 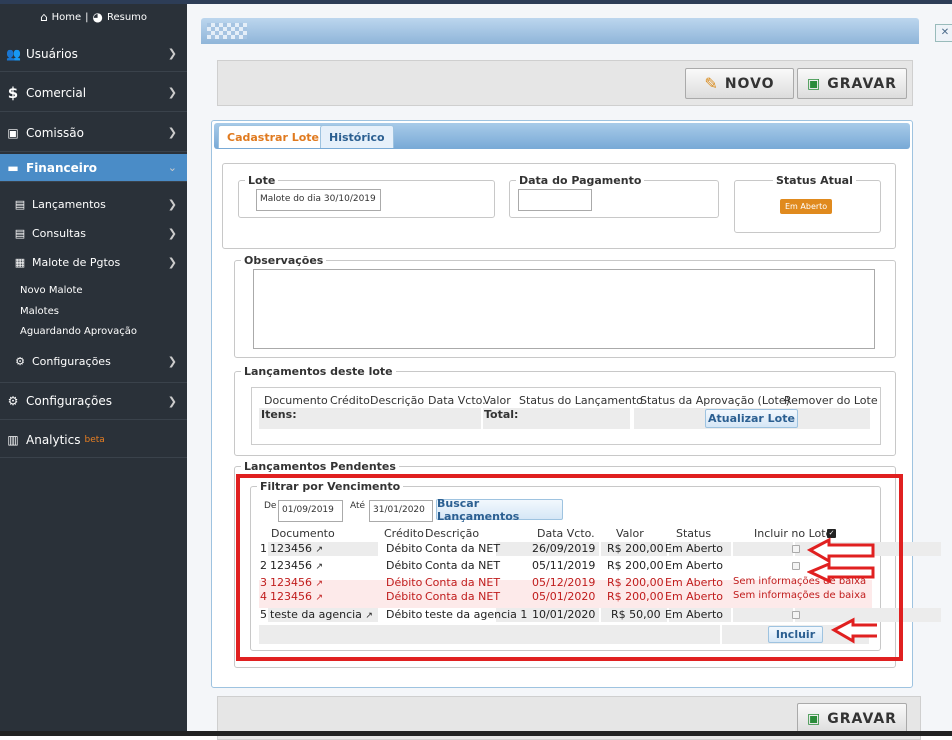 I want to click on briefcase-icon: ▬, so click(x=13, y=167).